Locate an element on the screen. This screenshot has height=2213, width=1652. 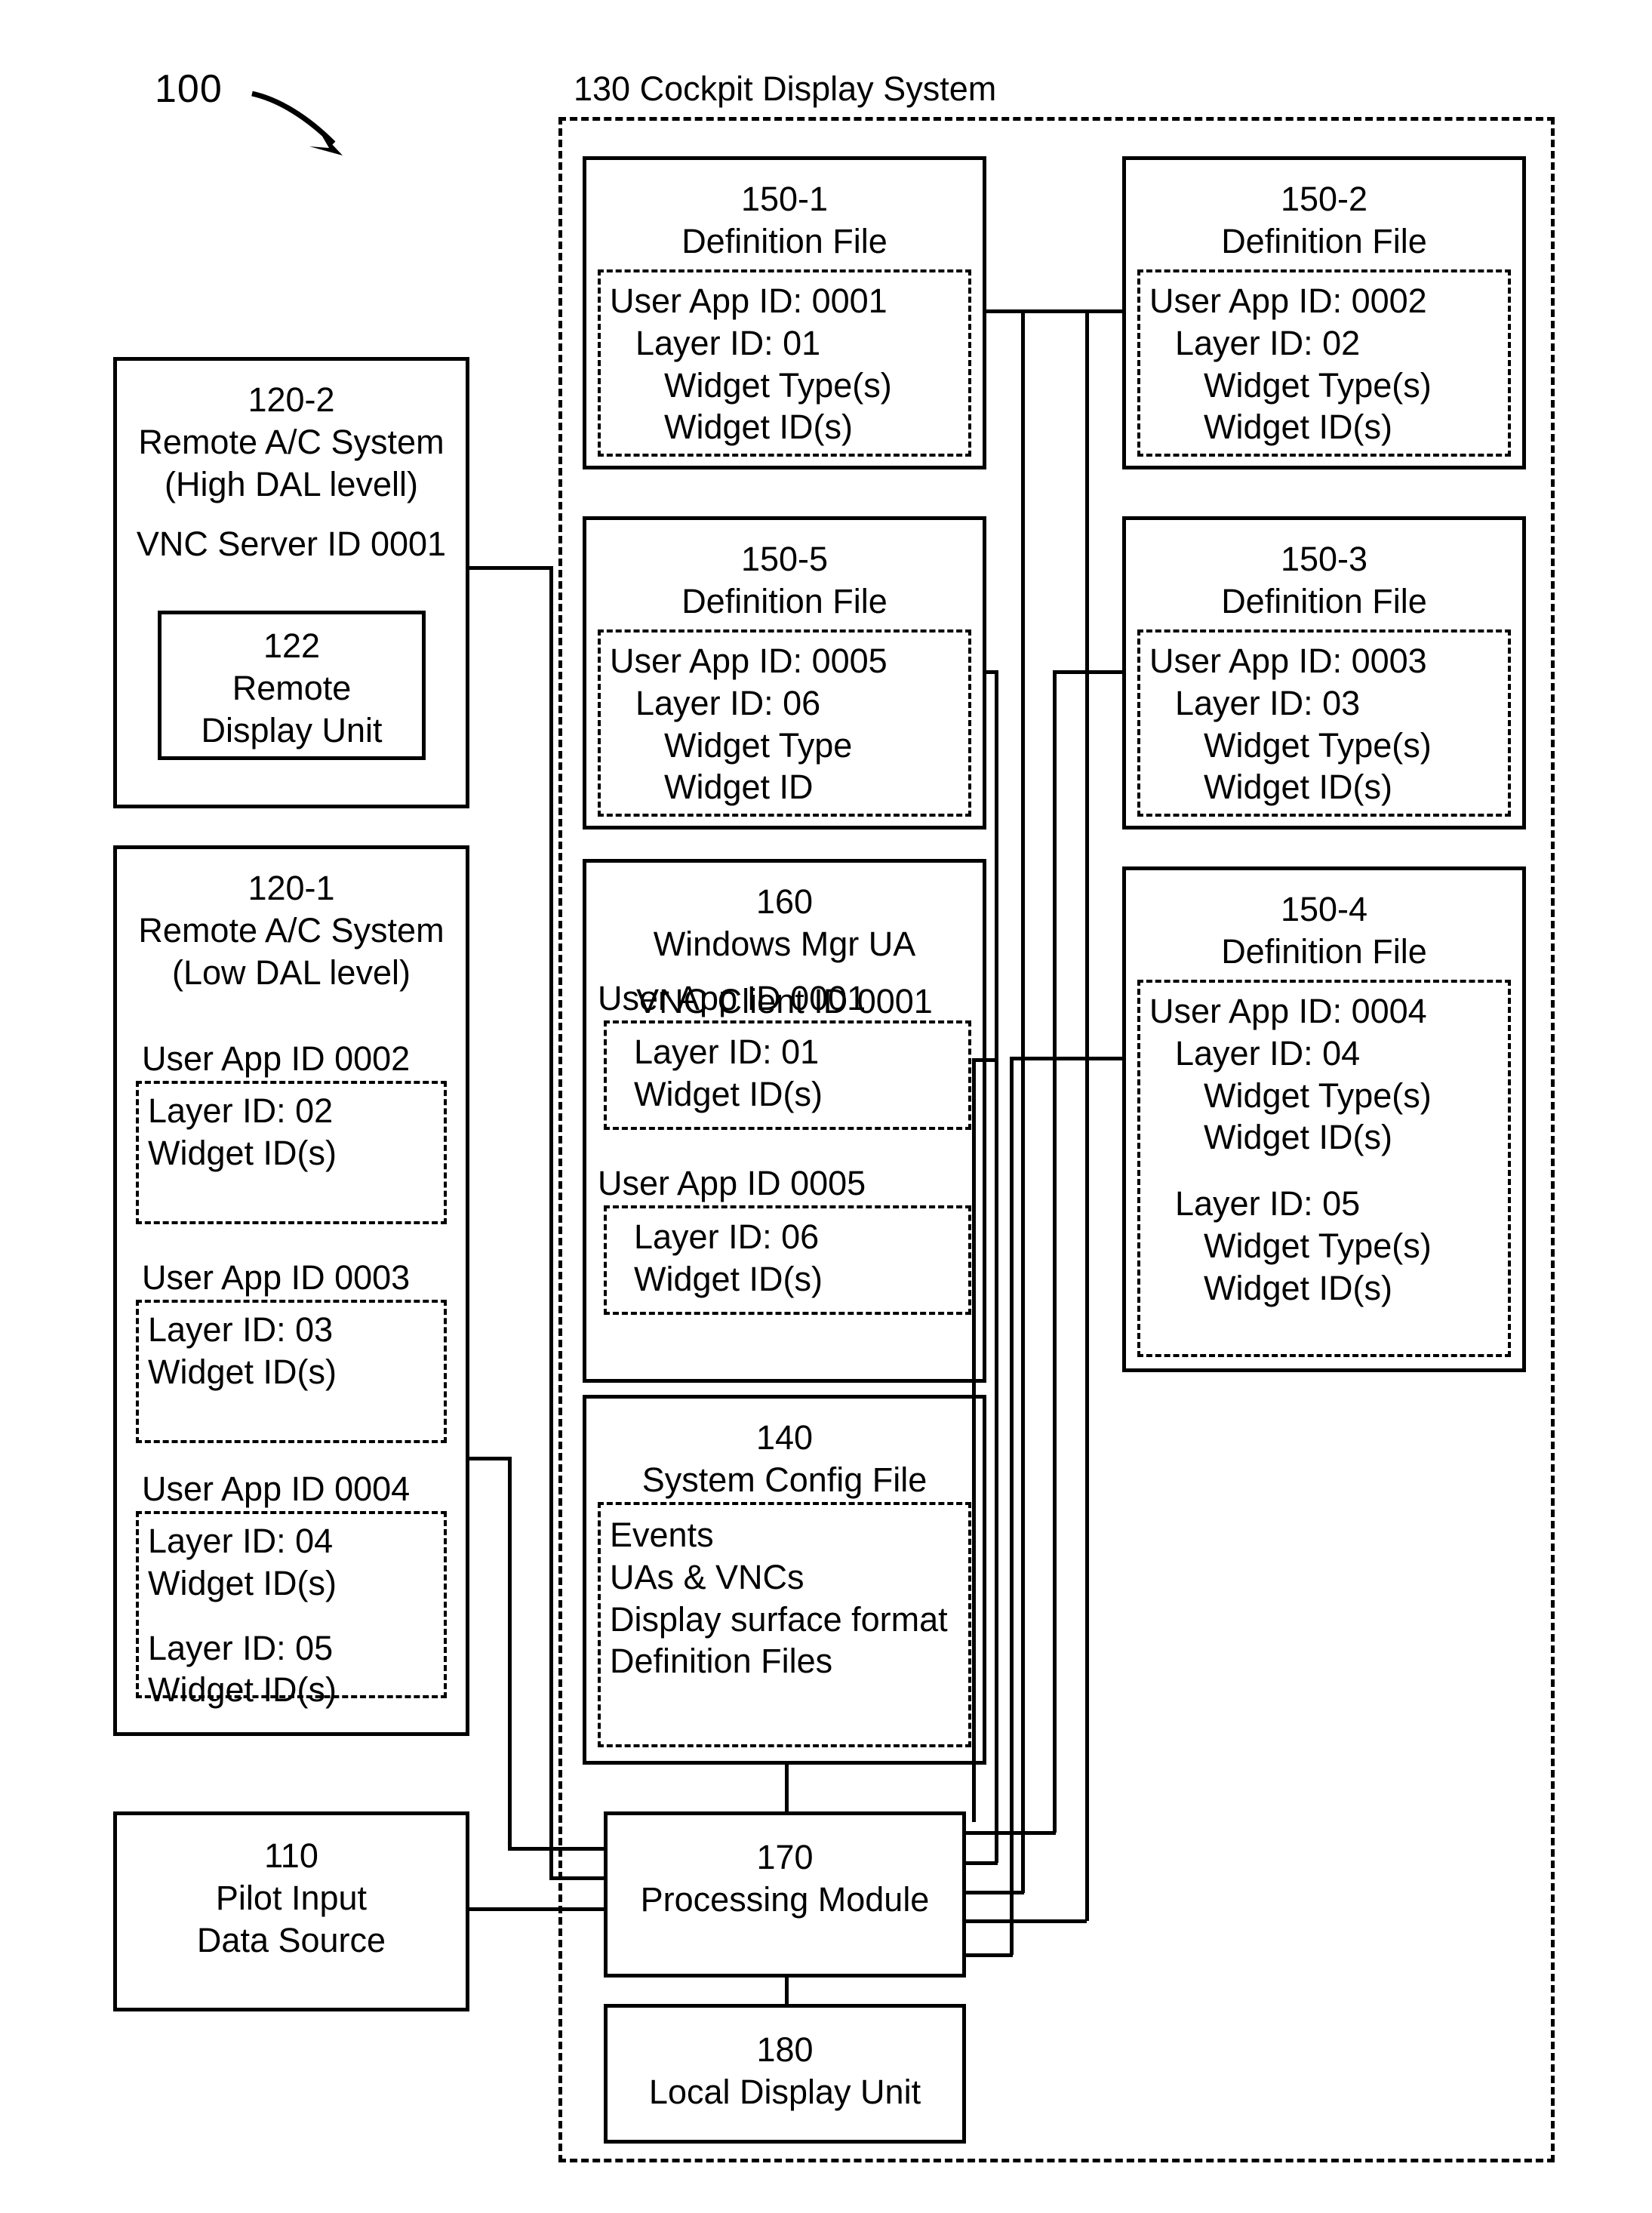
def-150-4-line-6: Widget ID(s) is located at coordinates (1298, 1287).